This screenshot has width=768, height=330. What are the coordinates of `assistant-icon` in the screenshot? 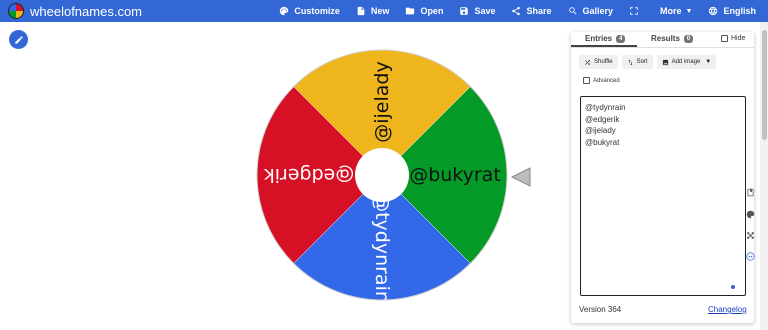 It's located at (750, 256).